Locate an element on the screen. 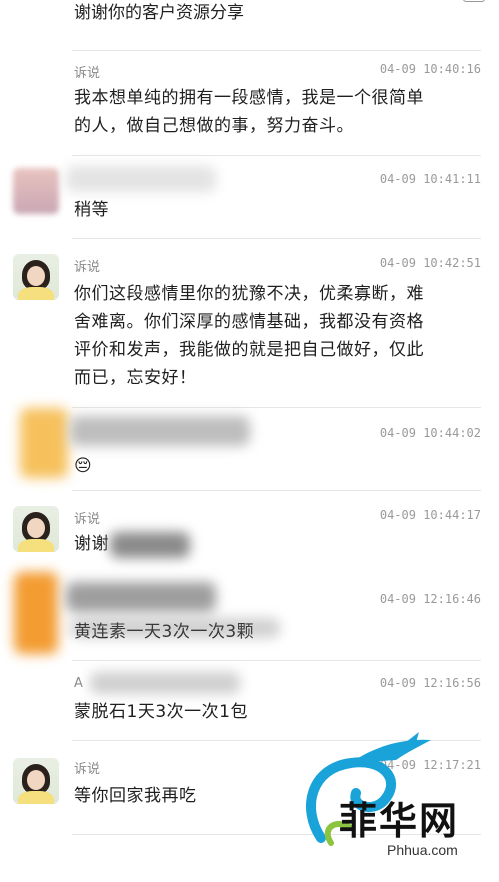 This screenshot has height=882, width=499. previous-message-text: 谢谢你的客户资源分享 is located at coordinates (159, 13).